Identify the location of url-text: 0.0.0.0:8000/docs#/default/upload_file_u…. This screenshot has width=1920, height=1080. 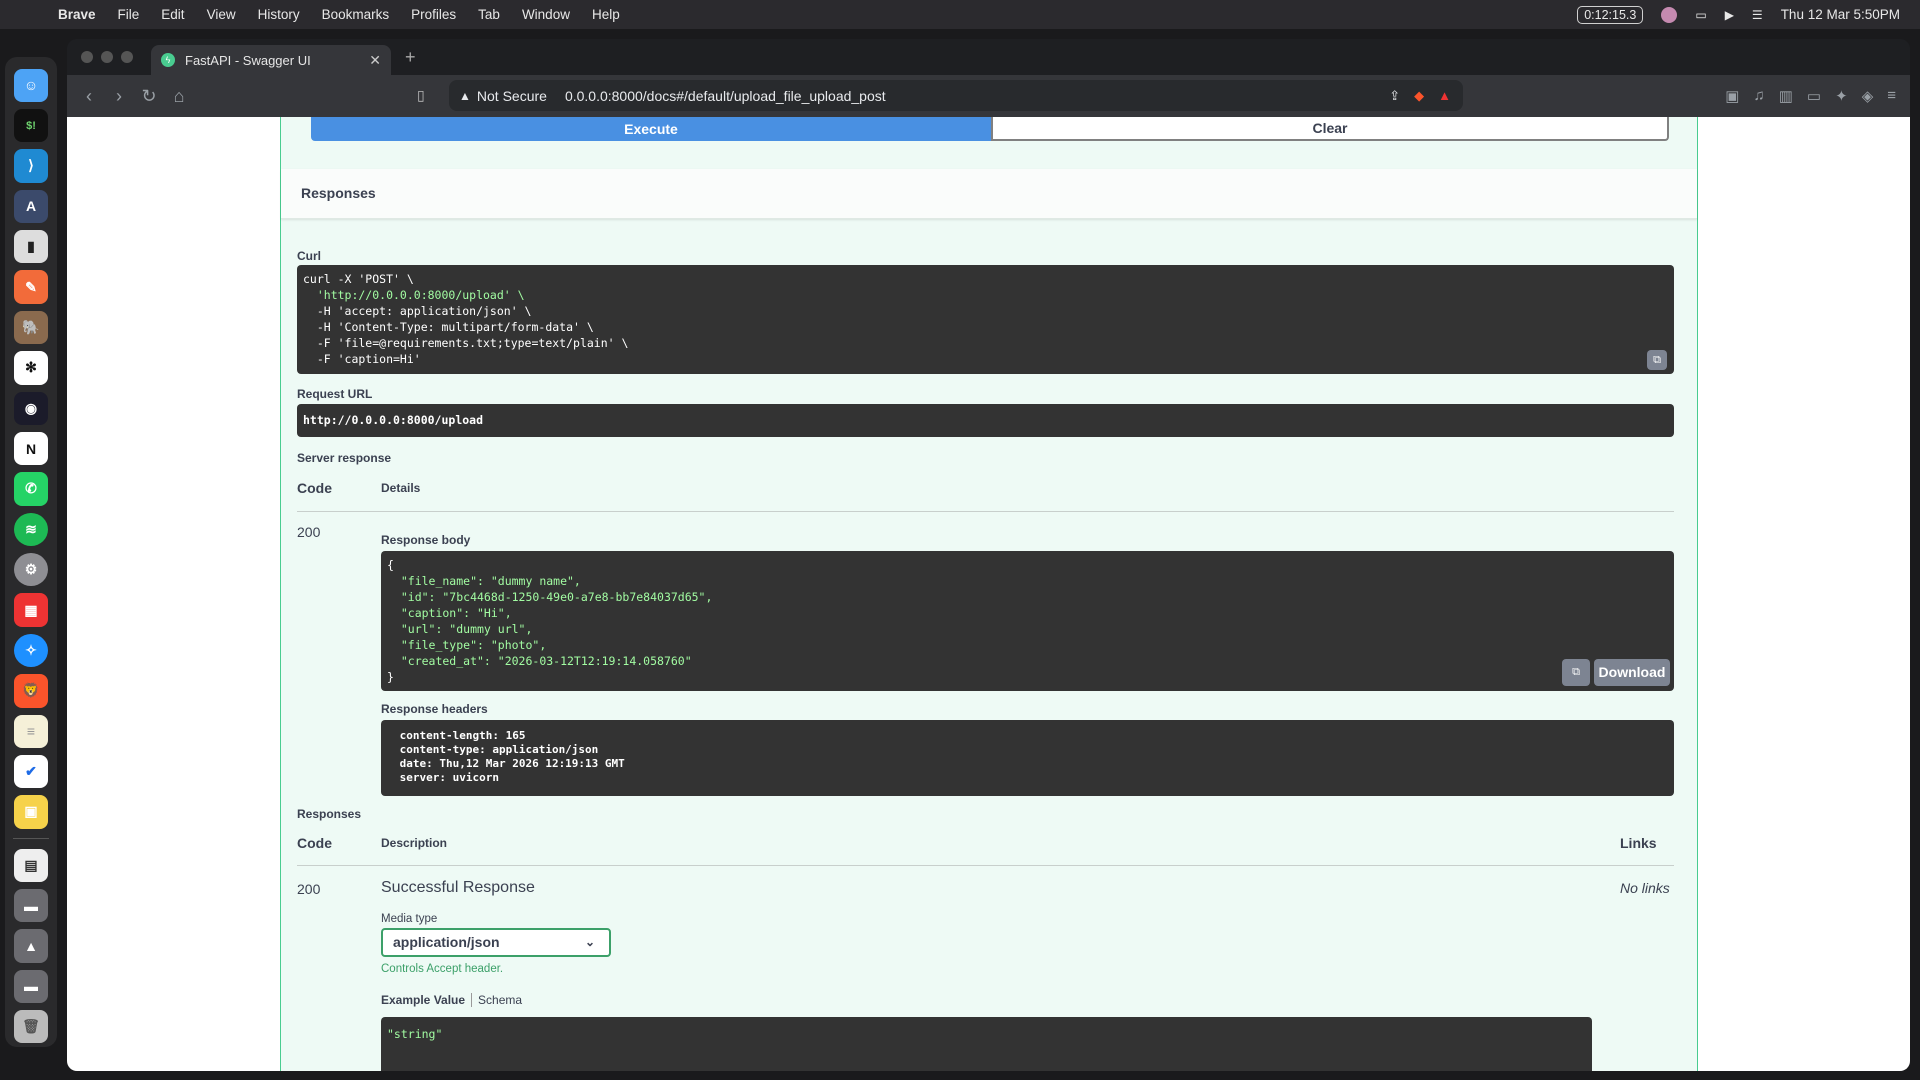
(725, 96).